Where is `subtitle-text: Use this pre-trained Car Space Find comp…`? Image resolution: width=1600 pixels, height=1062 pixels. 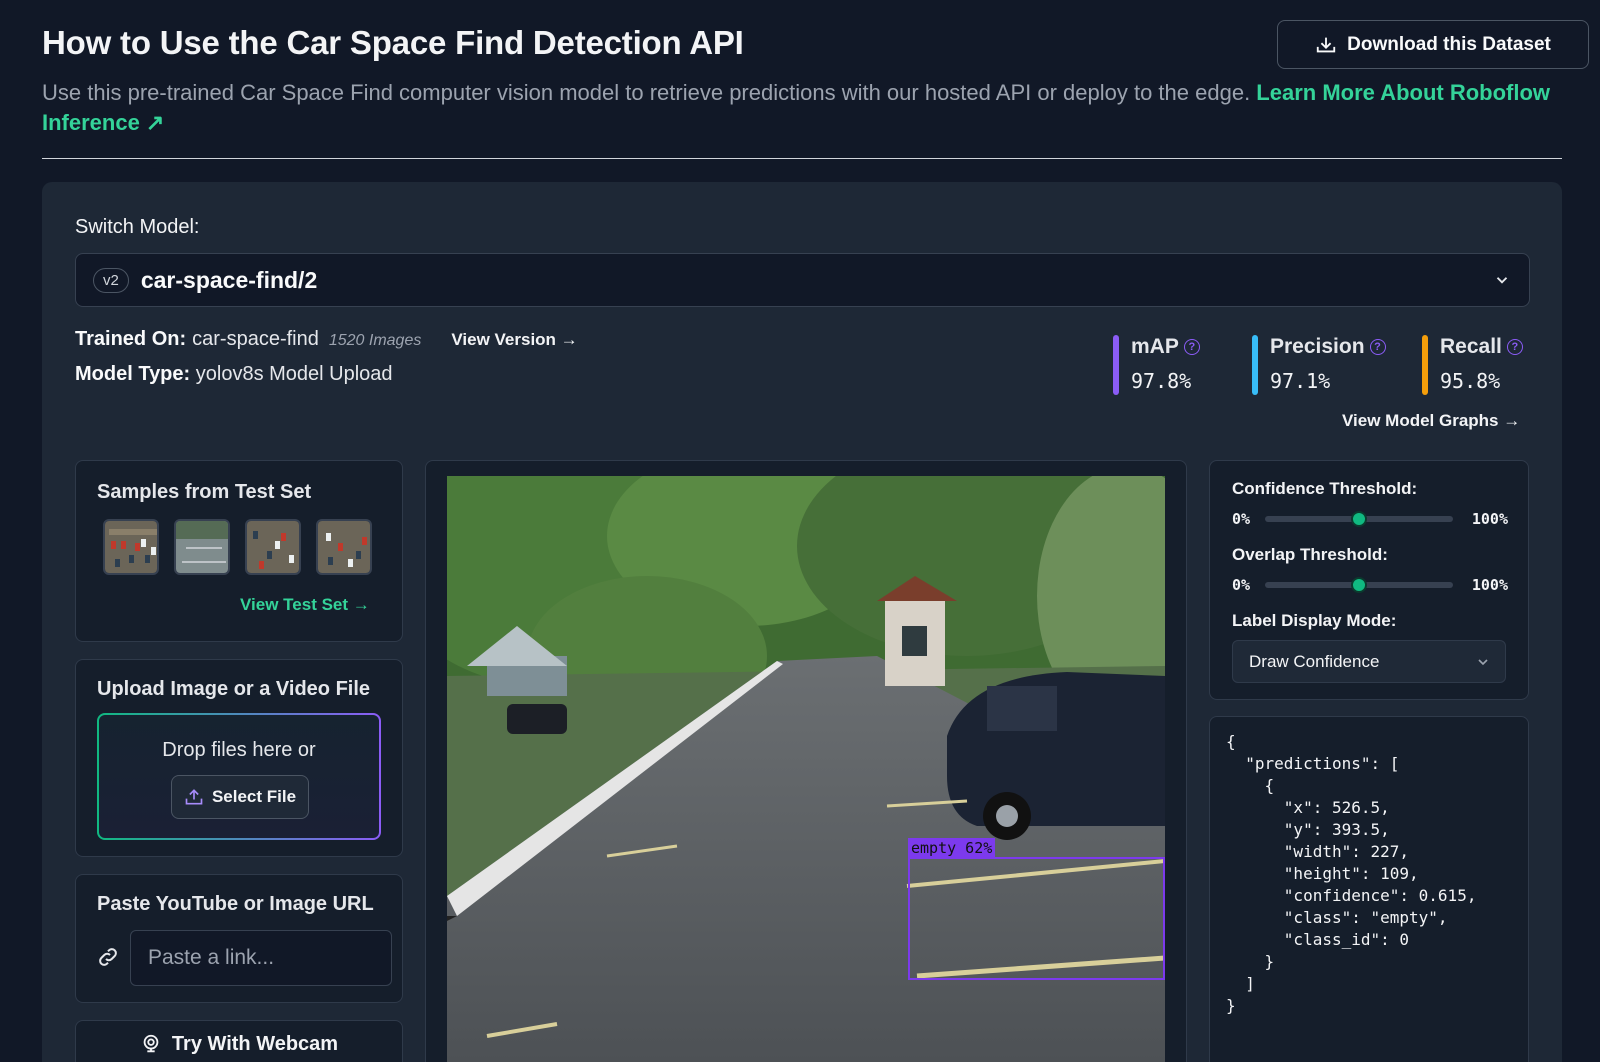
subtitle-text: Use this pre-trained Car Space Find comp… is located at coordinates (649, 92).